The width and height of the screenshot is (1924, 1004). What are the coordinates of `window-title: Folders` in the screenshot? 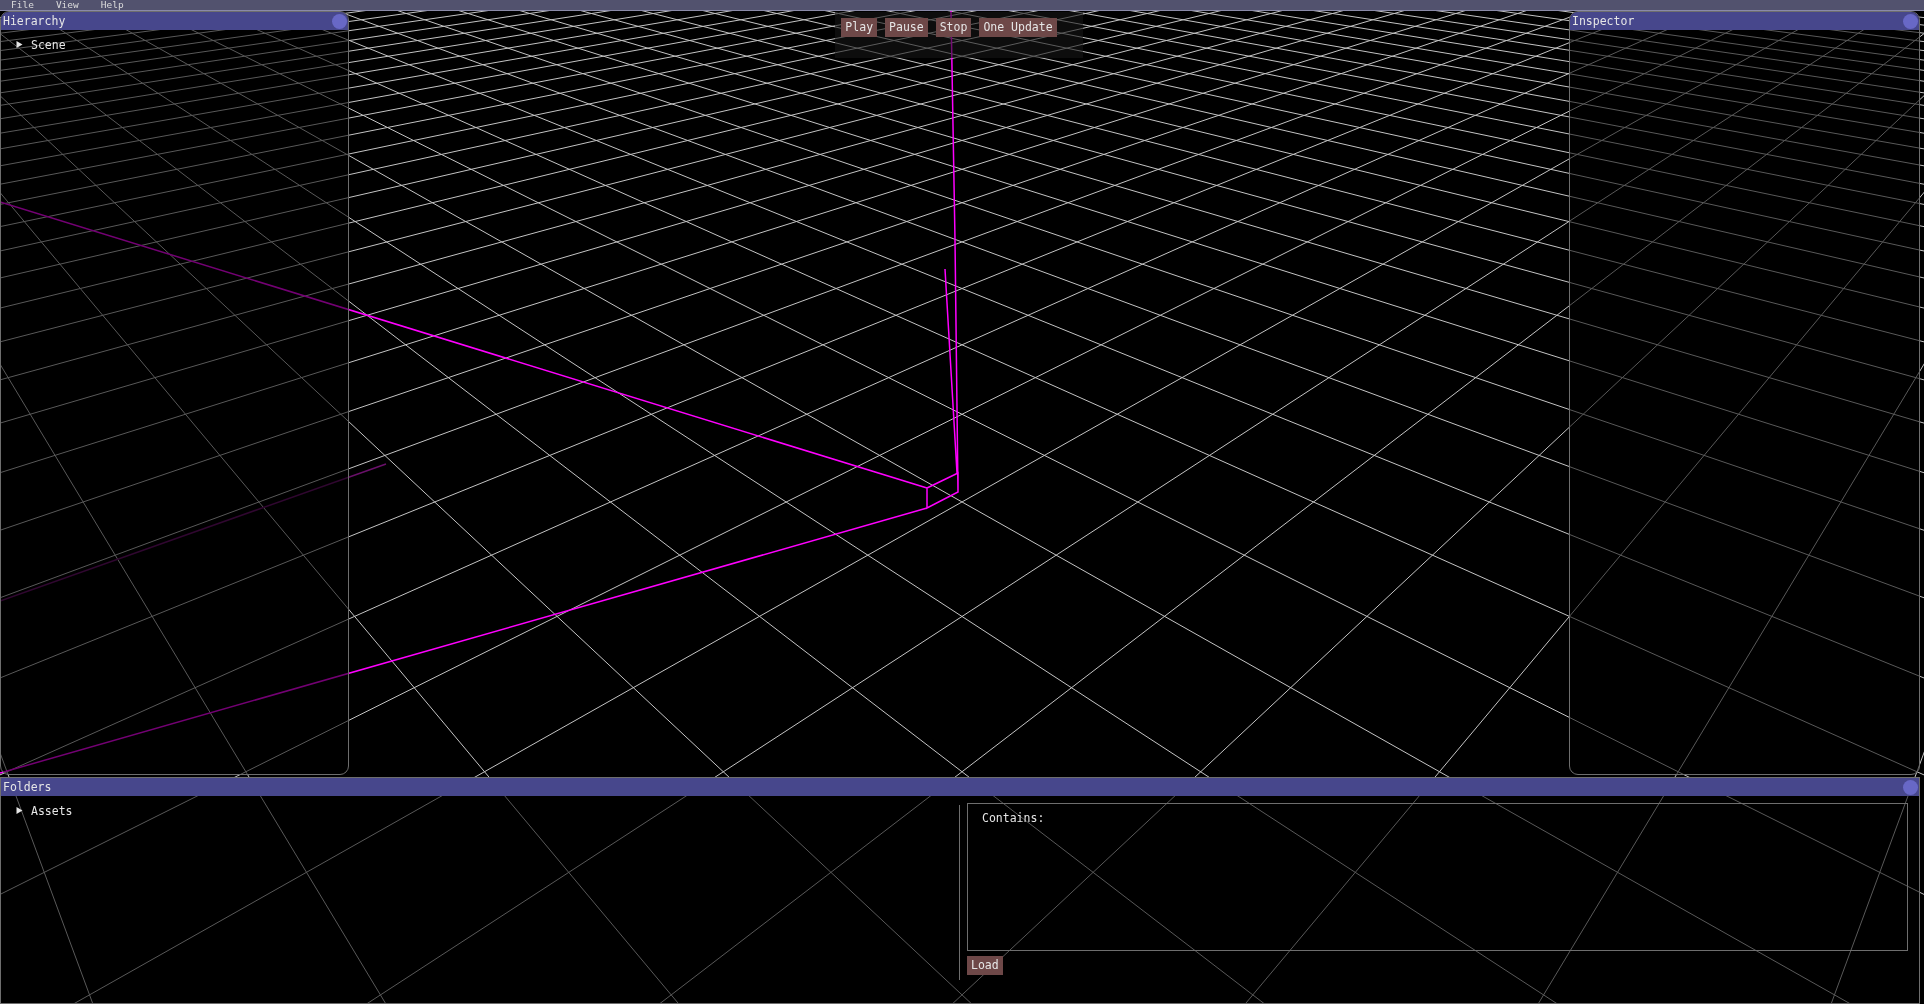 It's located at (27, 787).